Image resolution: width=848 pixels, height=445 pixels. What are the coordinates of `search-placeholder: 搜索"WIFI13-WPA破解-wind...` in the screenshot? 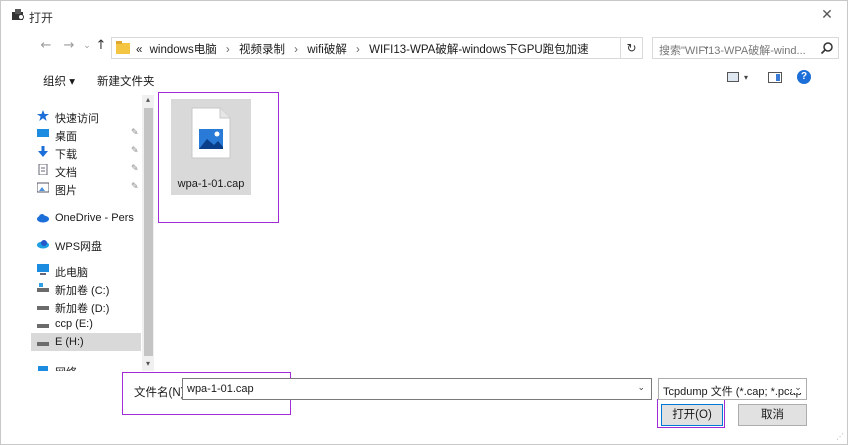 It's located at (732, 51).